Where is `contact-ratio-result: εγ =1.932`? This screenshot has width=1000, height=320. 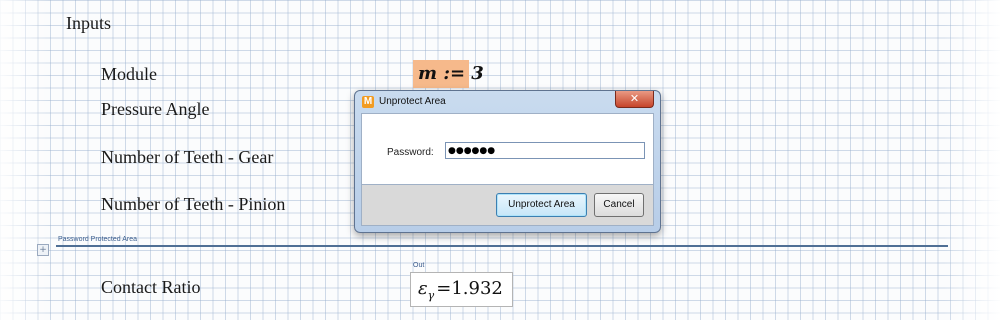
contact-ratio-result: εγ =1.932 is located at coordinates (460, 290).